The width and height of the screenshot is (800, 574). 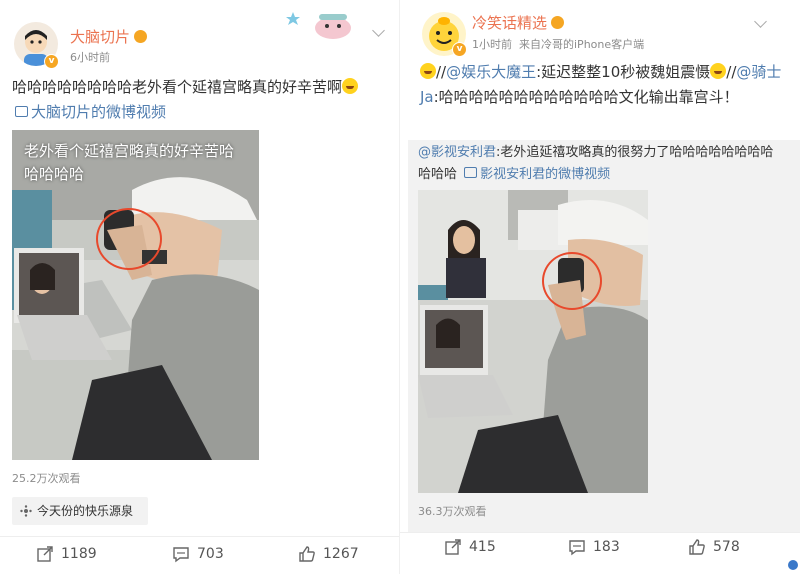 What do you see at coordinates (46, 478) in the screenshot?
I see `view-count: 25.2万次观看` at bounding box center [46, 478].